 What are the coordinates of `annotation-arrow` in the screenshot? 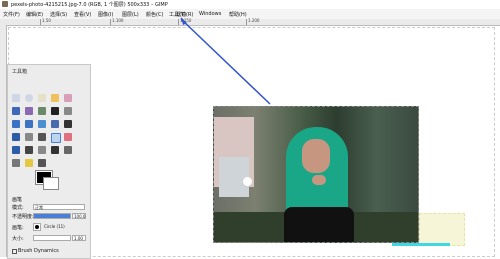 It's located at (225, 61).